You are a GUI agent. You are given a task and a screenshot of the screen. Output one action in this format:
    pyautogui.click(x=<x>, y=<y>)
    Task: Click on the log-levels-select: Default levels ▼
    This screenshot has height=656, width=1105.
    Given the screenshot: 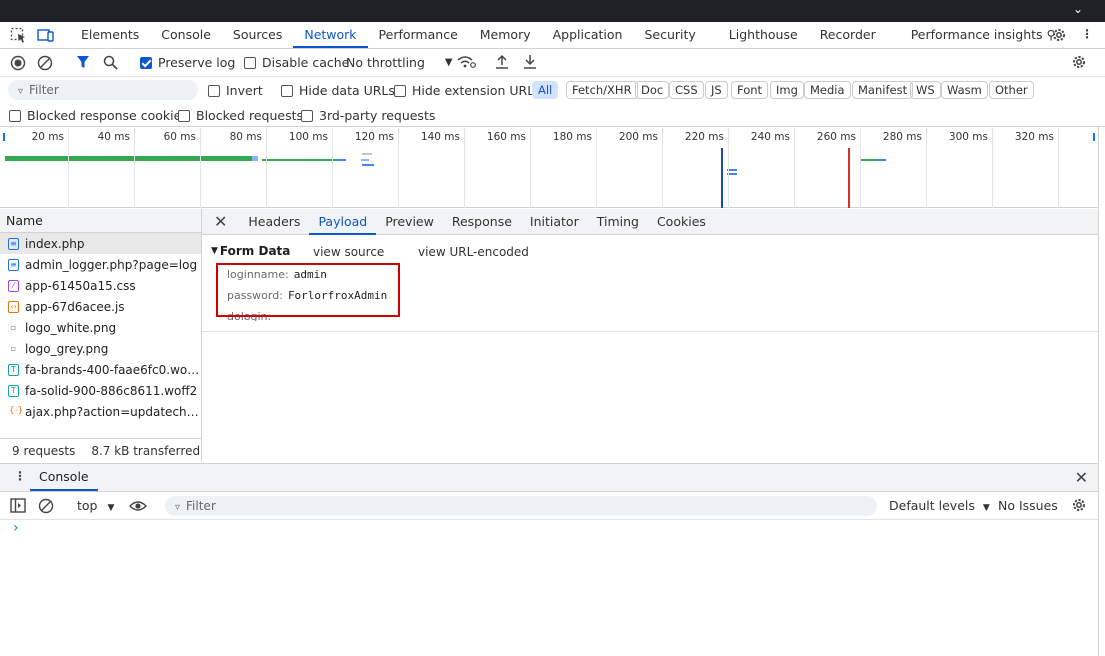 What is the action you would take?
    pyautogui.click(x=939, y=505)
    